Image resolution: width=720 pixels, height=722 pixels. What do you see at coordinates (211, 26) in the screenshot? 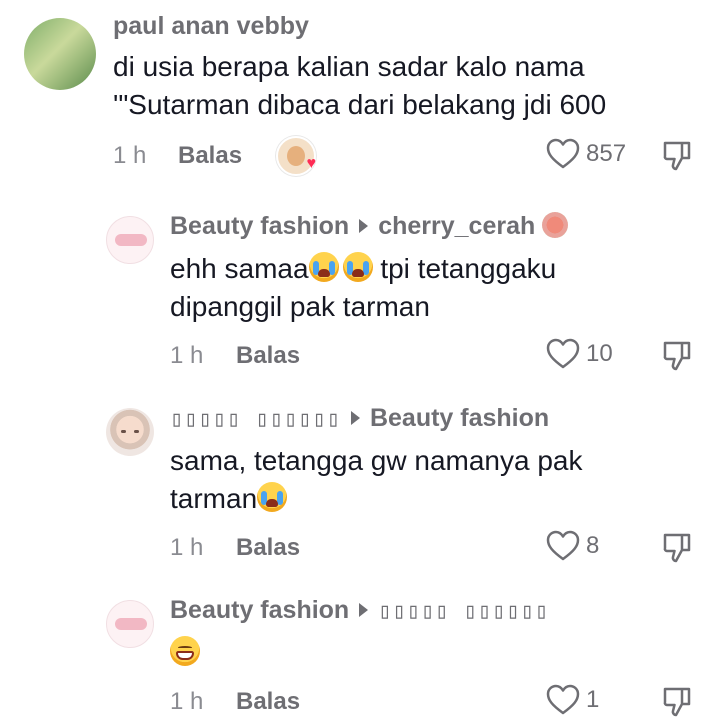
I see `comment-author: paul anan vebby` at bounding box center [211, 26].